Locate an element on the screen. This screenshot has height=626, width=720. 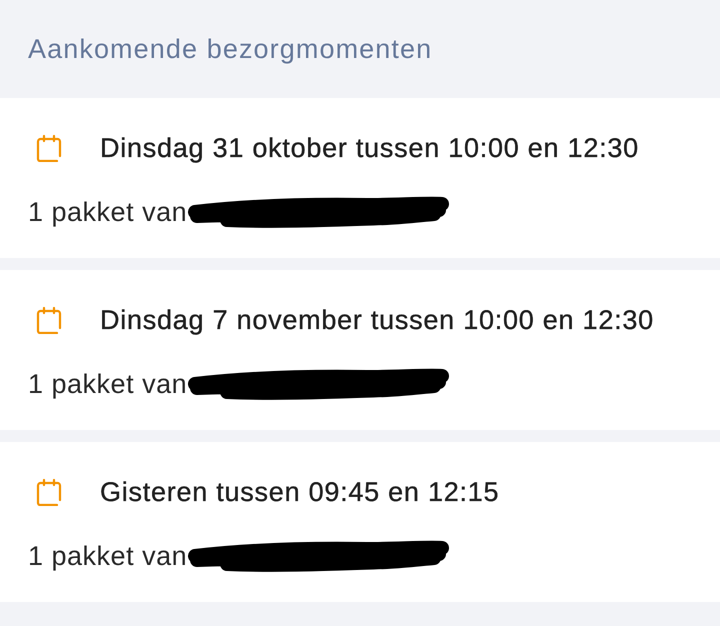
section-title: Aankomende bezorgmomenten is located at coordinates (230, 49).